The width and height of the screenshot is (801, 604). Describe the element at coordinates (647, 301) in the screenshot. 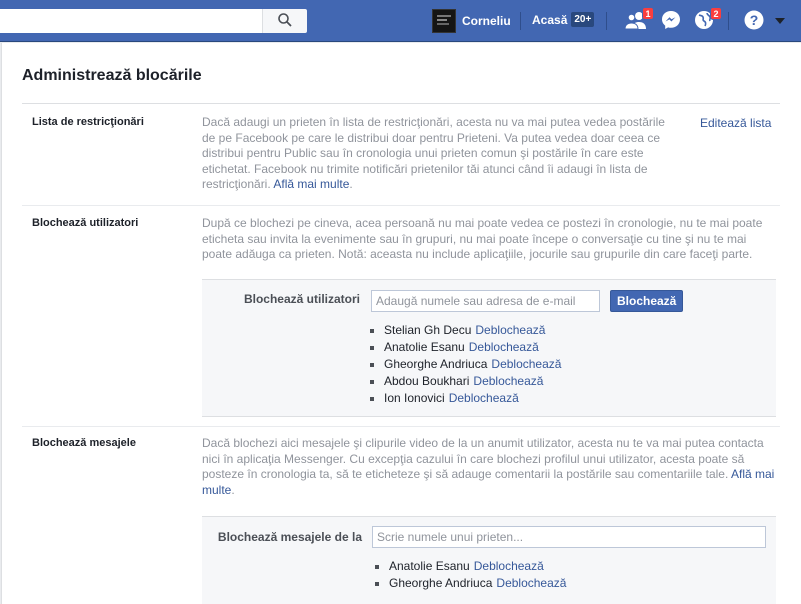

I see `block-user-button: Blochează` at that location.